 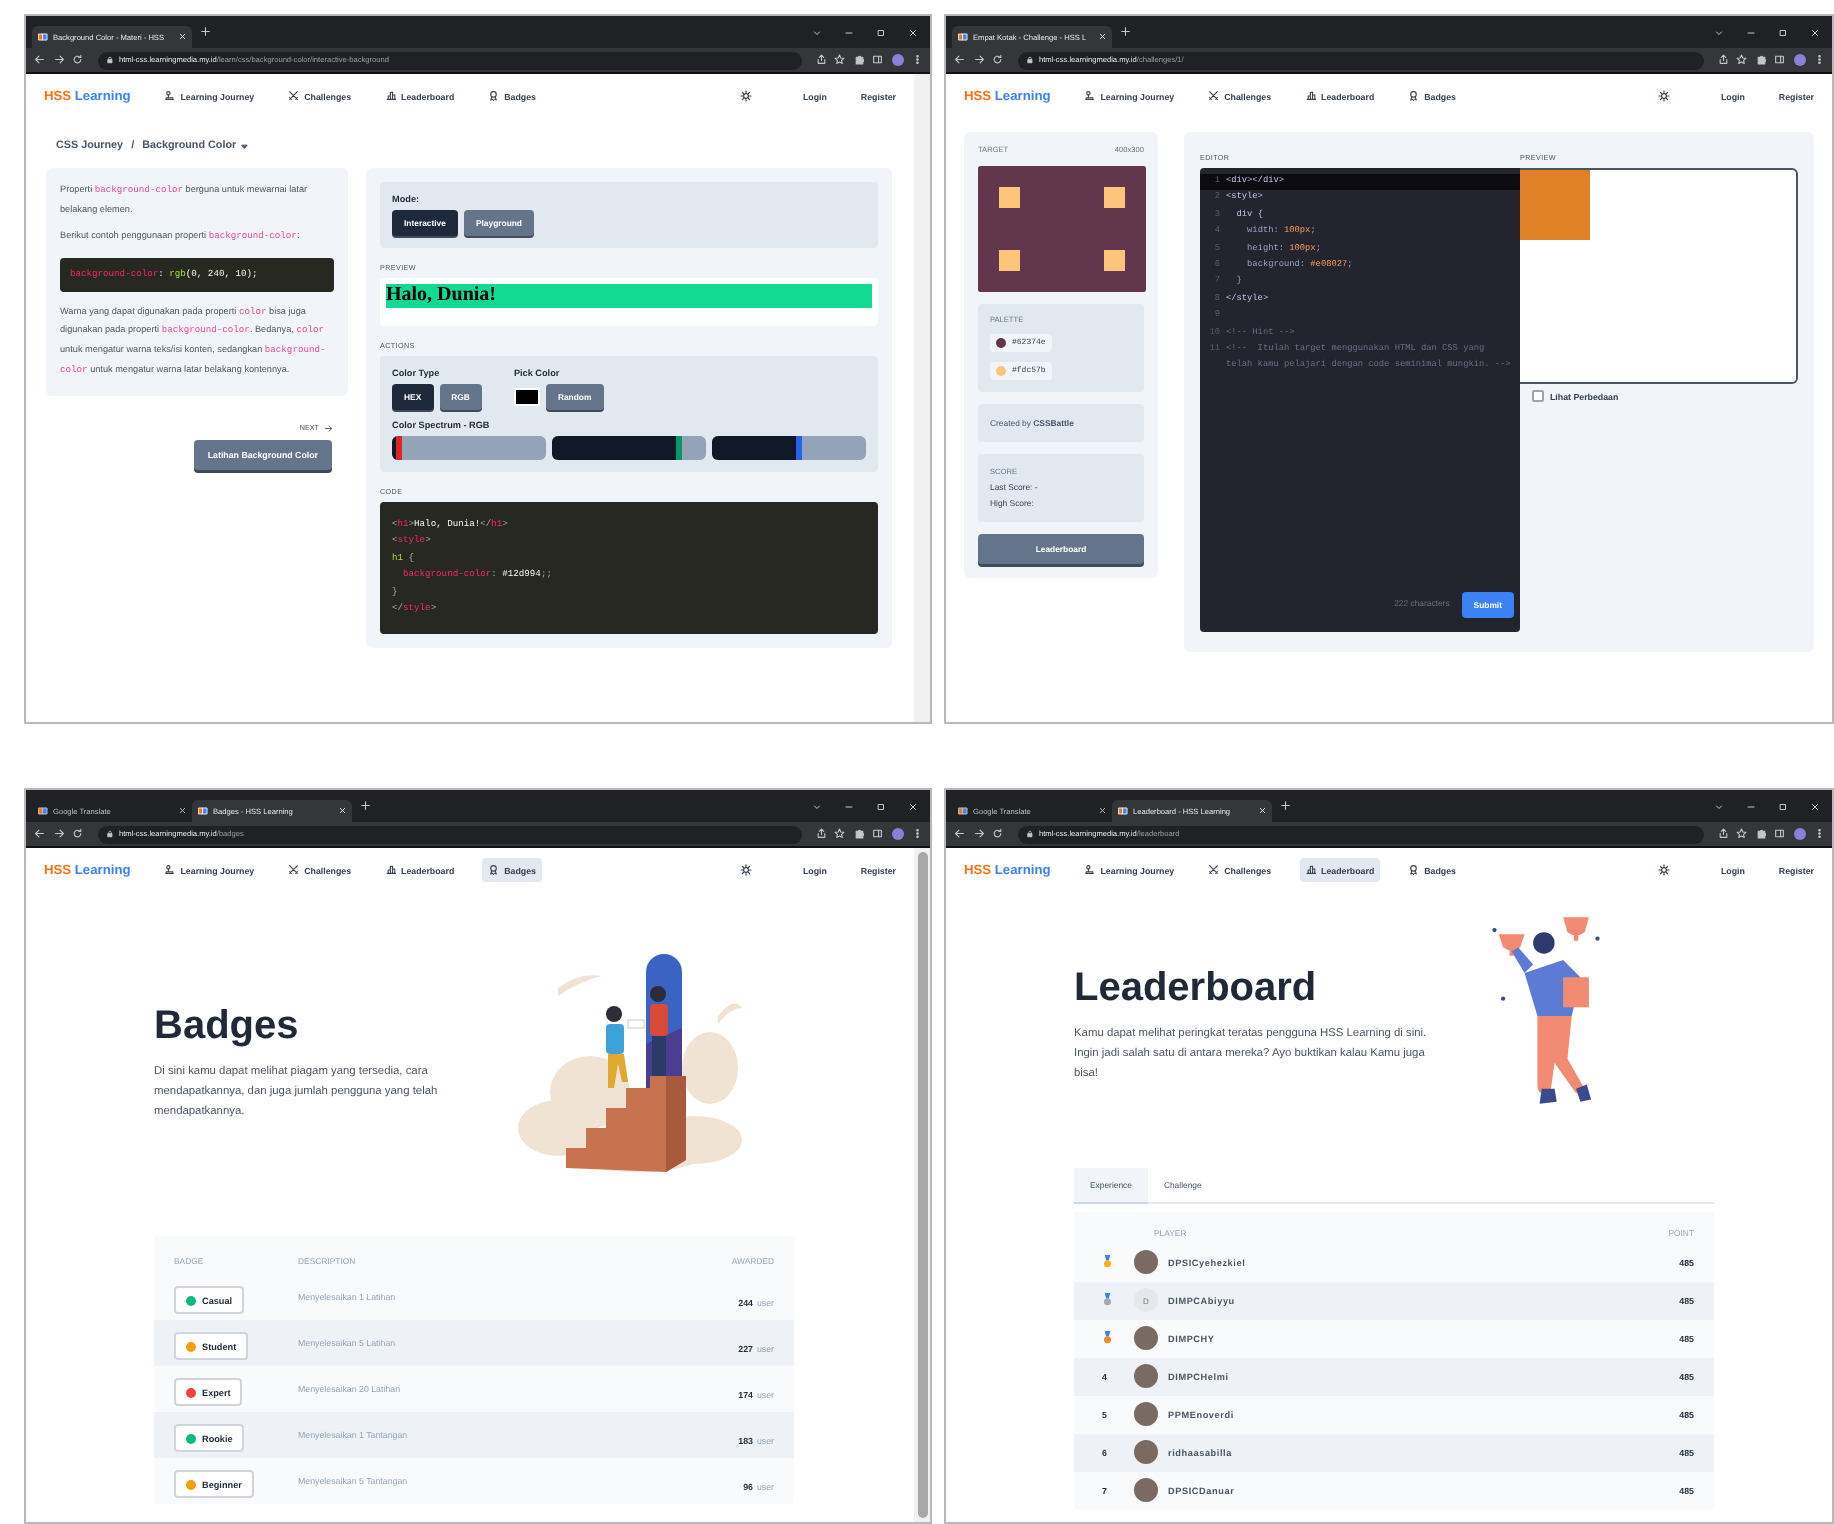 What do you see at coordinates (1414, 870) in the screenshot?
I see `medal-ribbon-icon` at bounding box center [1414, 870].